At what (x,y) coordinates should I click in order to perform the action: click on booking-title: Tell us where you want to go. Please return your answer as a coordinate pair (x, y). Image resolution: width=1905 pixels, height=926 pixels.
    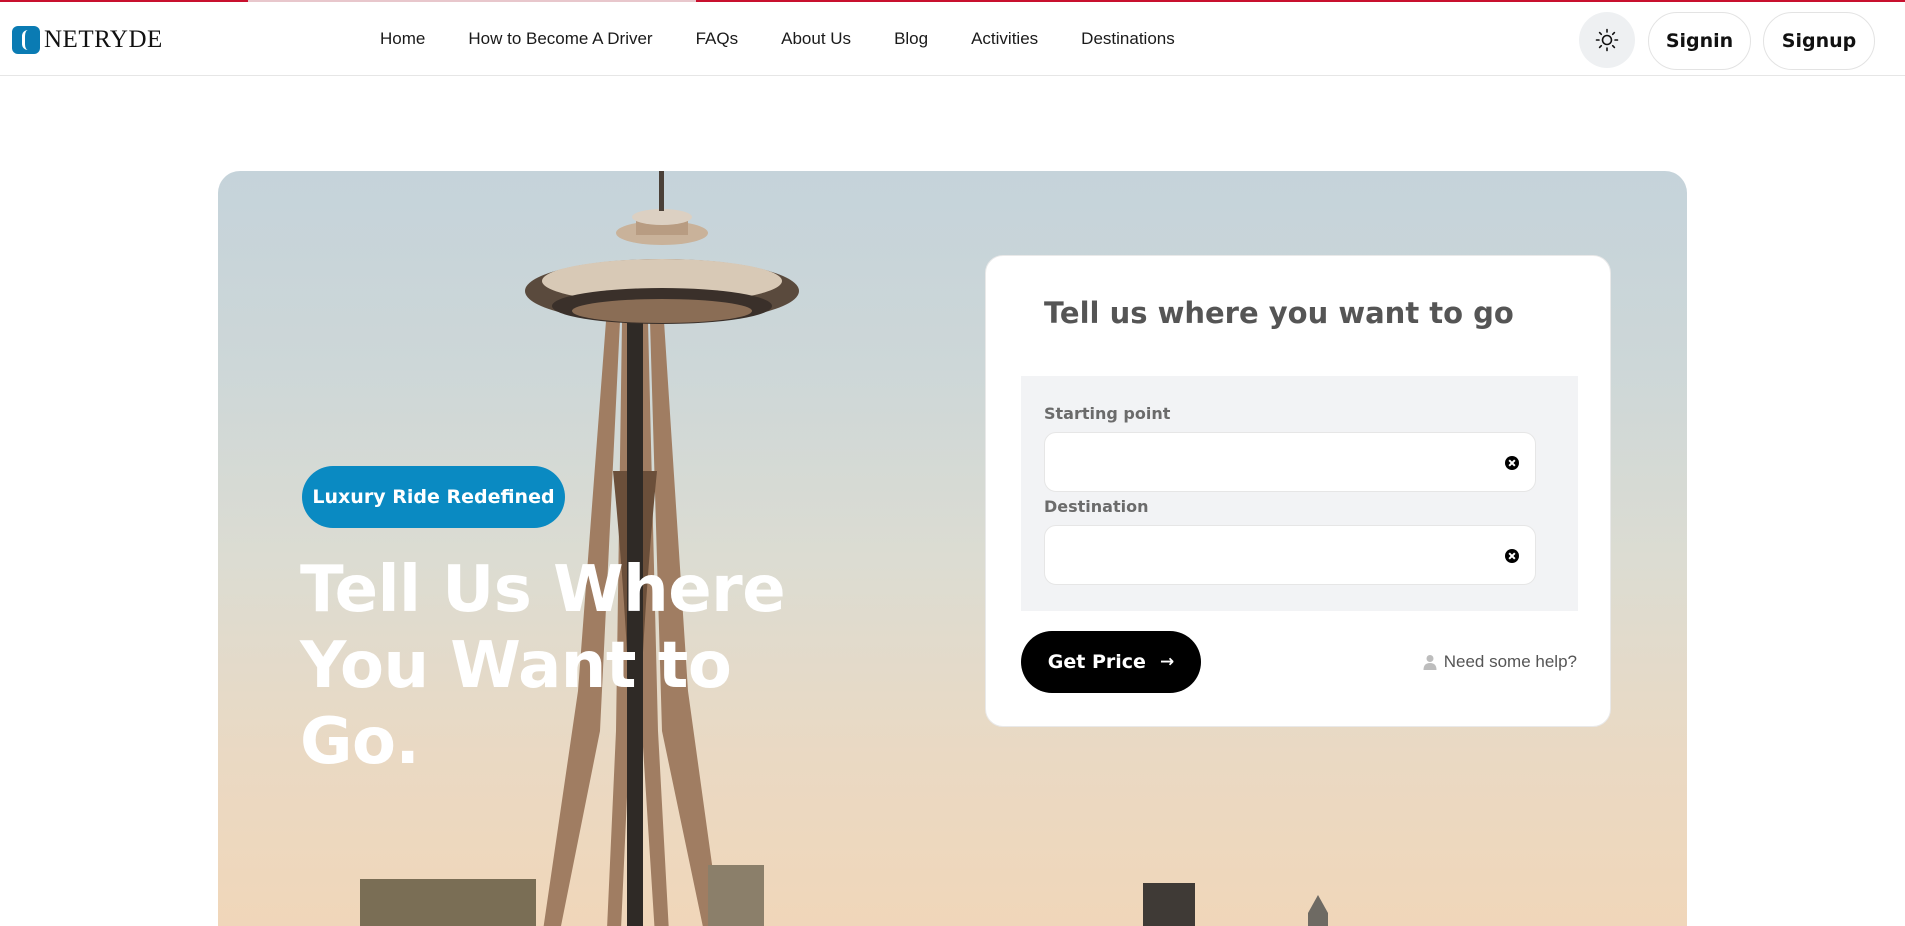
    Looking at the image, I should click on (1279, 313).